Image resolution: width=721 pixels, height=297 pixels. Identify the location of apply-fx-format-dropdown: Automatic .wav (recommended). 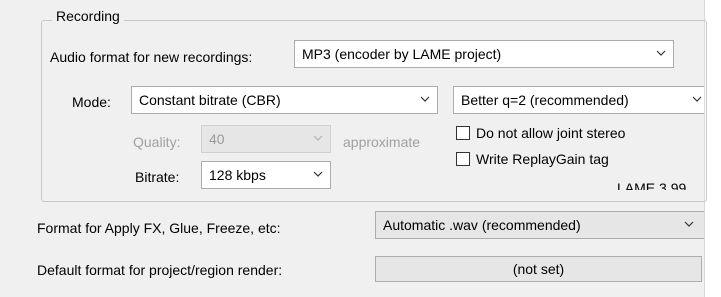
(539, 225).